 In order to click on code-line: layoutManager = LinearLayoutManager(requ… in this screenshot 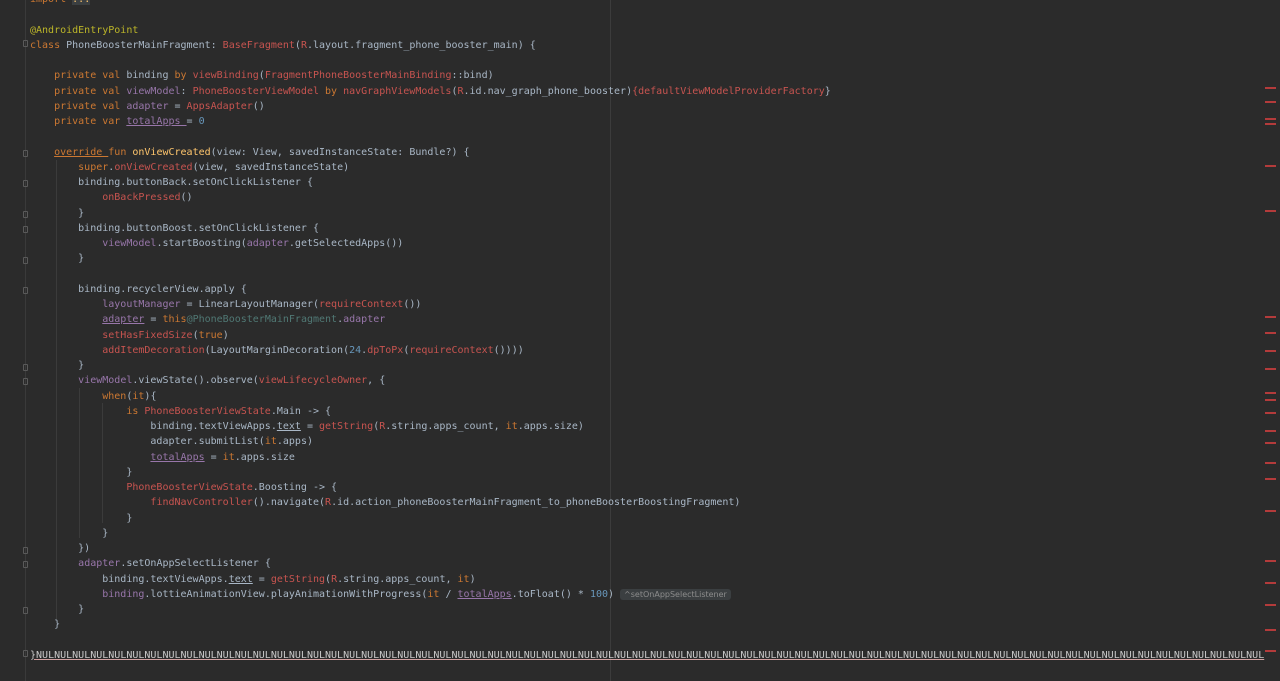, I will do `click(647, 304)`.